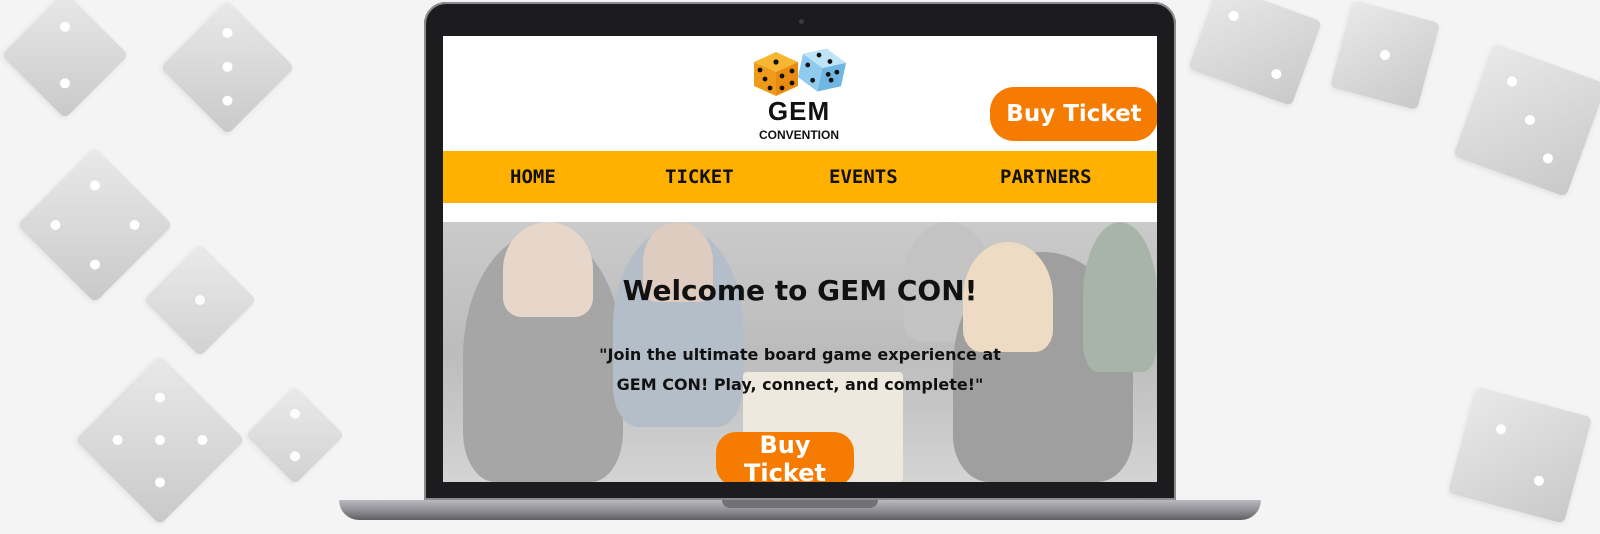 The image size is (1600, 534). What do you see at coordinates (1073, 114) in the screenshot?
I see `header-buy-ticket-button: Buy Ticket` at bounding box center [1073, 114].